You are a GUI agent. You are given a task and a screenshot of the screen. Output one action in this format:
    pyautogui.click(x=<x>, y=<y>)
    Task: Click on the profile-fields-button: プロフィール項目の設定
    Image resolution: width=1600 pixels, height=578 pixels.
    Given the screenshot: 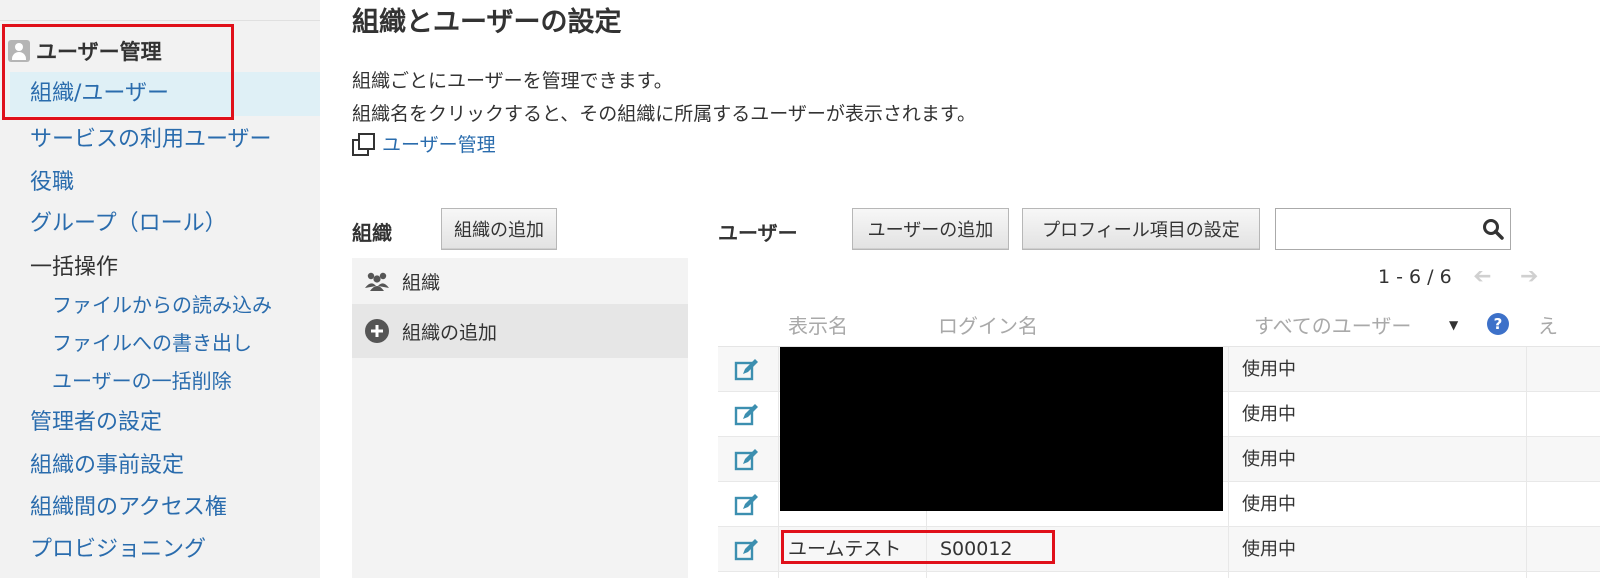 What is the action you would take?
    pyautogui.click(x=1141, y=229)
    